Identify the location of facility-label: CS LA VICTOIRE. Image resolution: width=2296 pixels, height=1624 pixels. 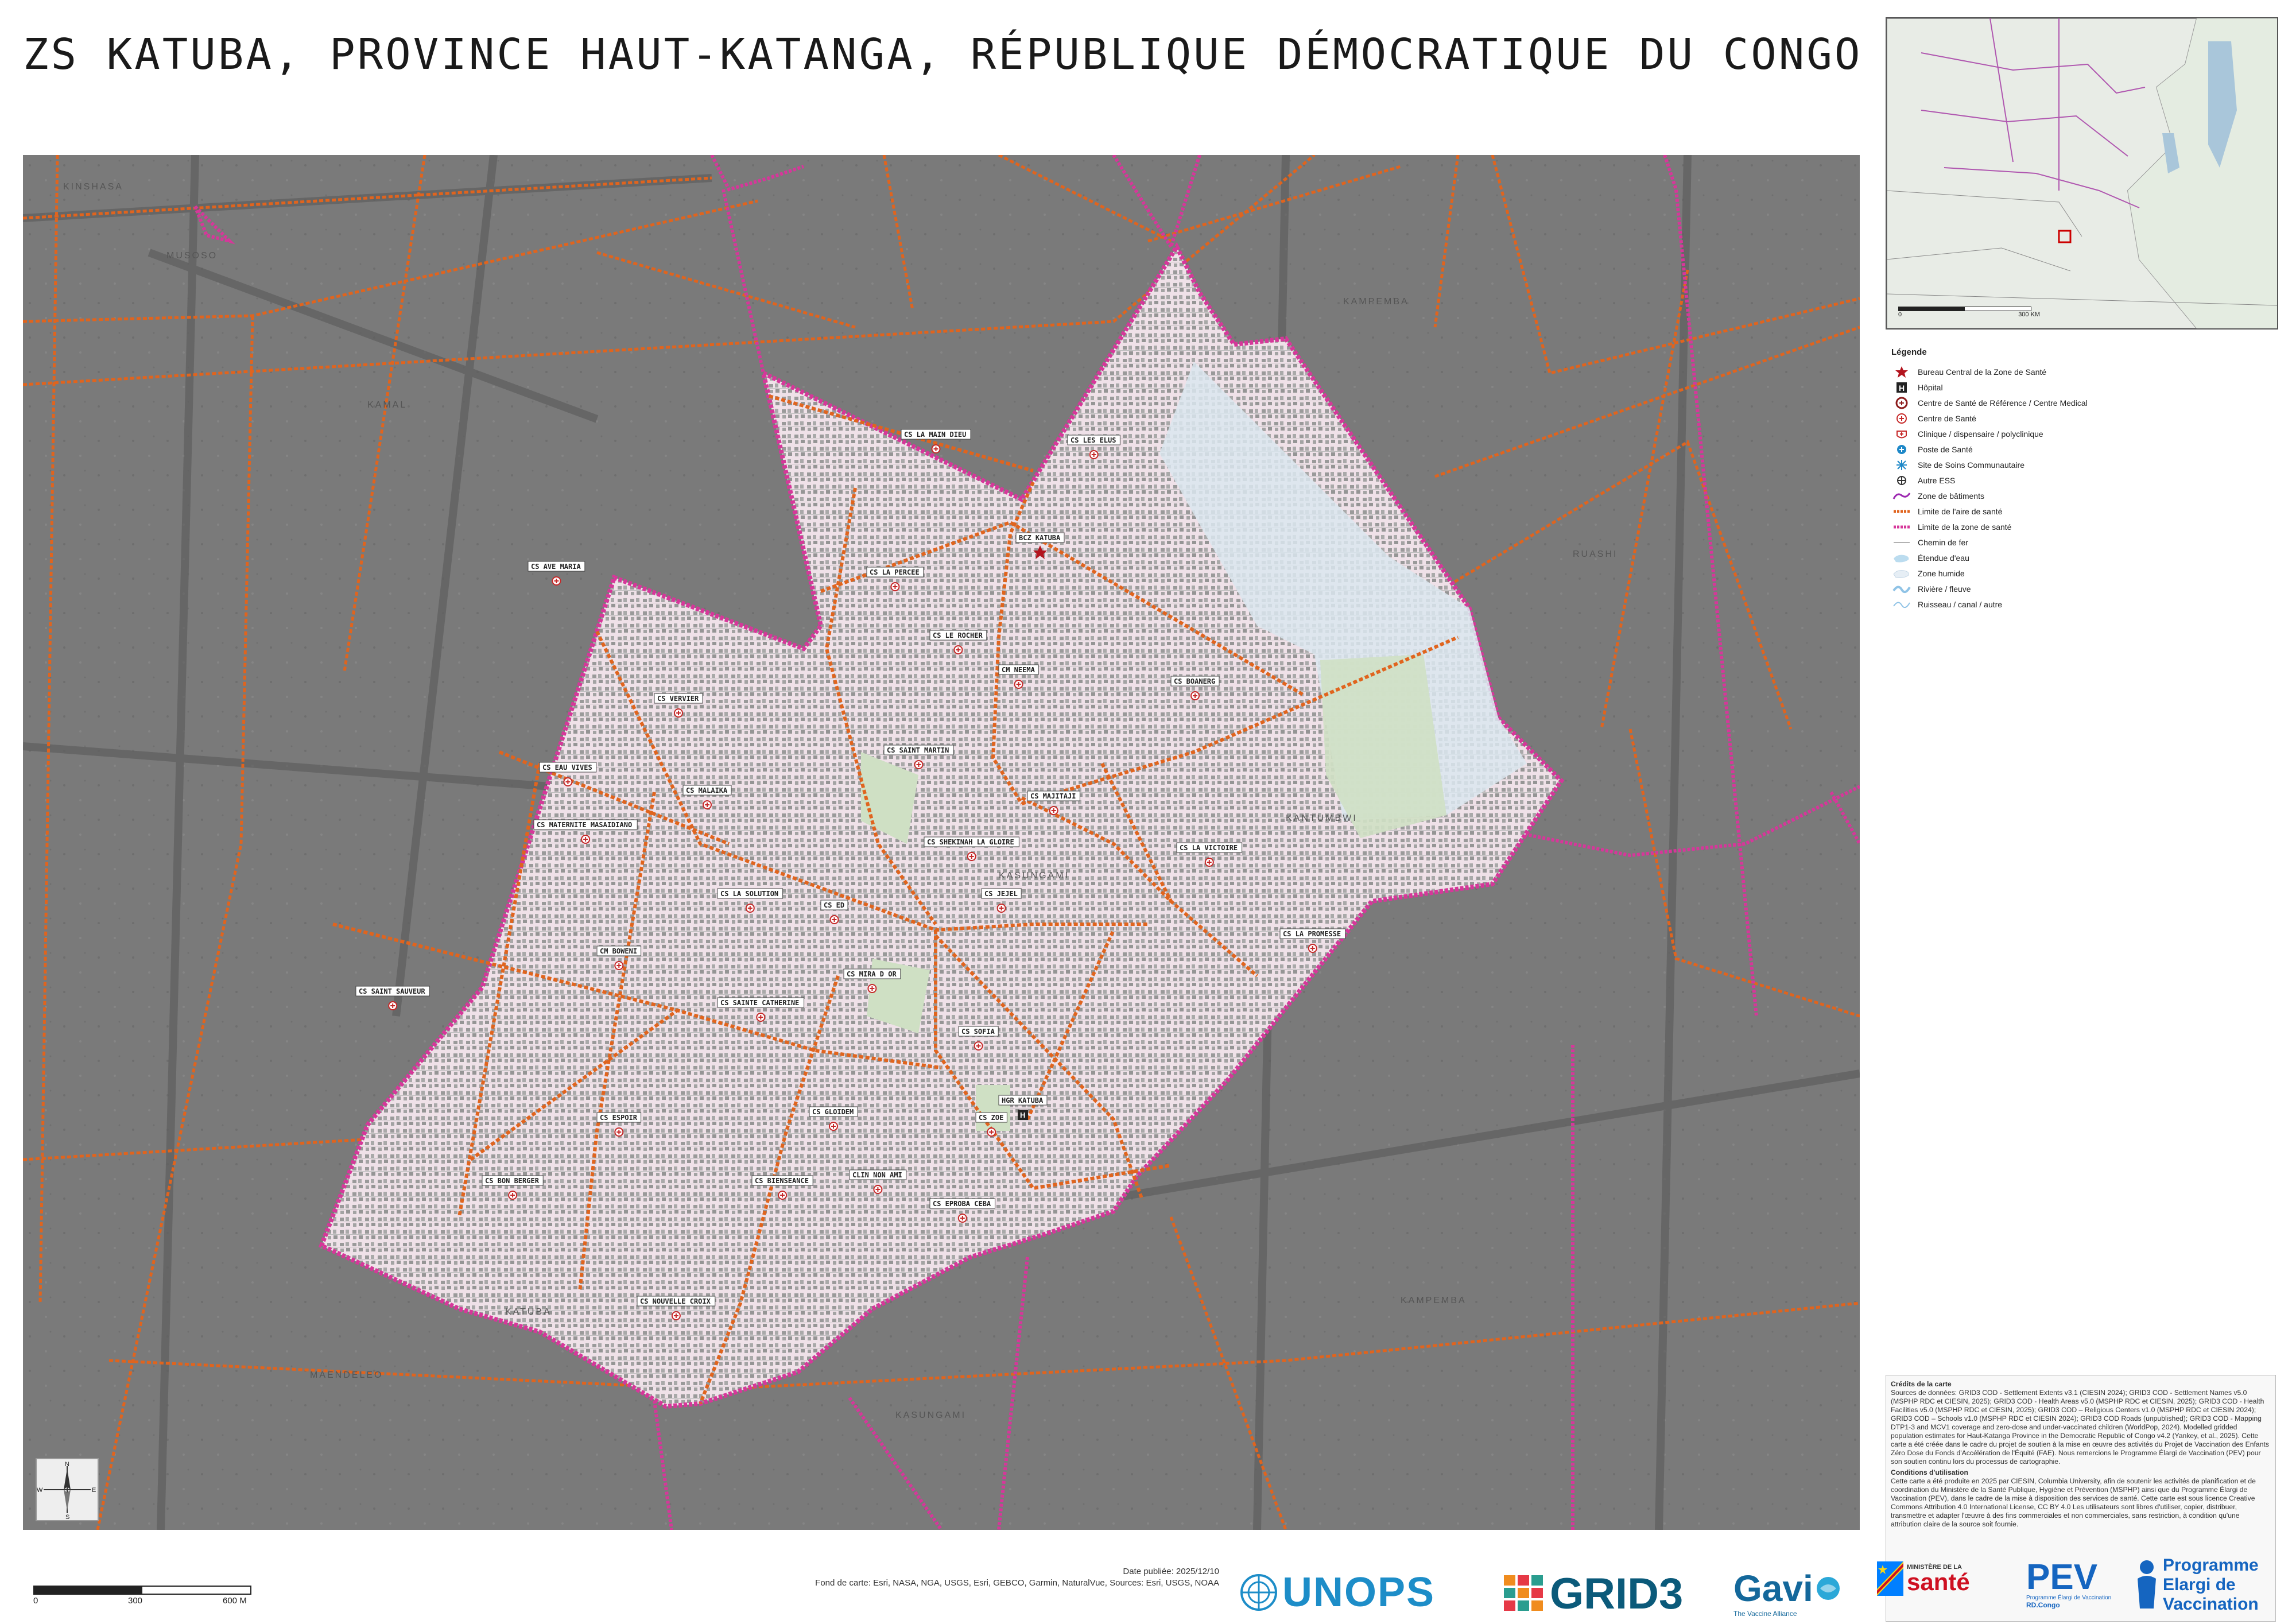
(1209, 848).